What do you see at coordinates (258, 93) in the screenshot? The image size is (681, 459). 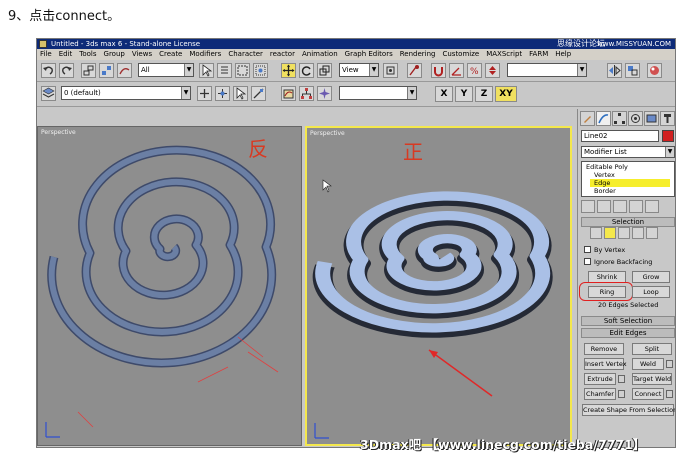 I see `set-current-layer-button` at bounding box center [258, 93].